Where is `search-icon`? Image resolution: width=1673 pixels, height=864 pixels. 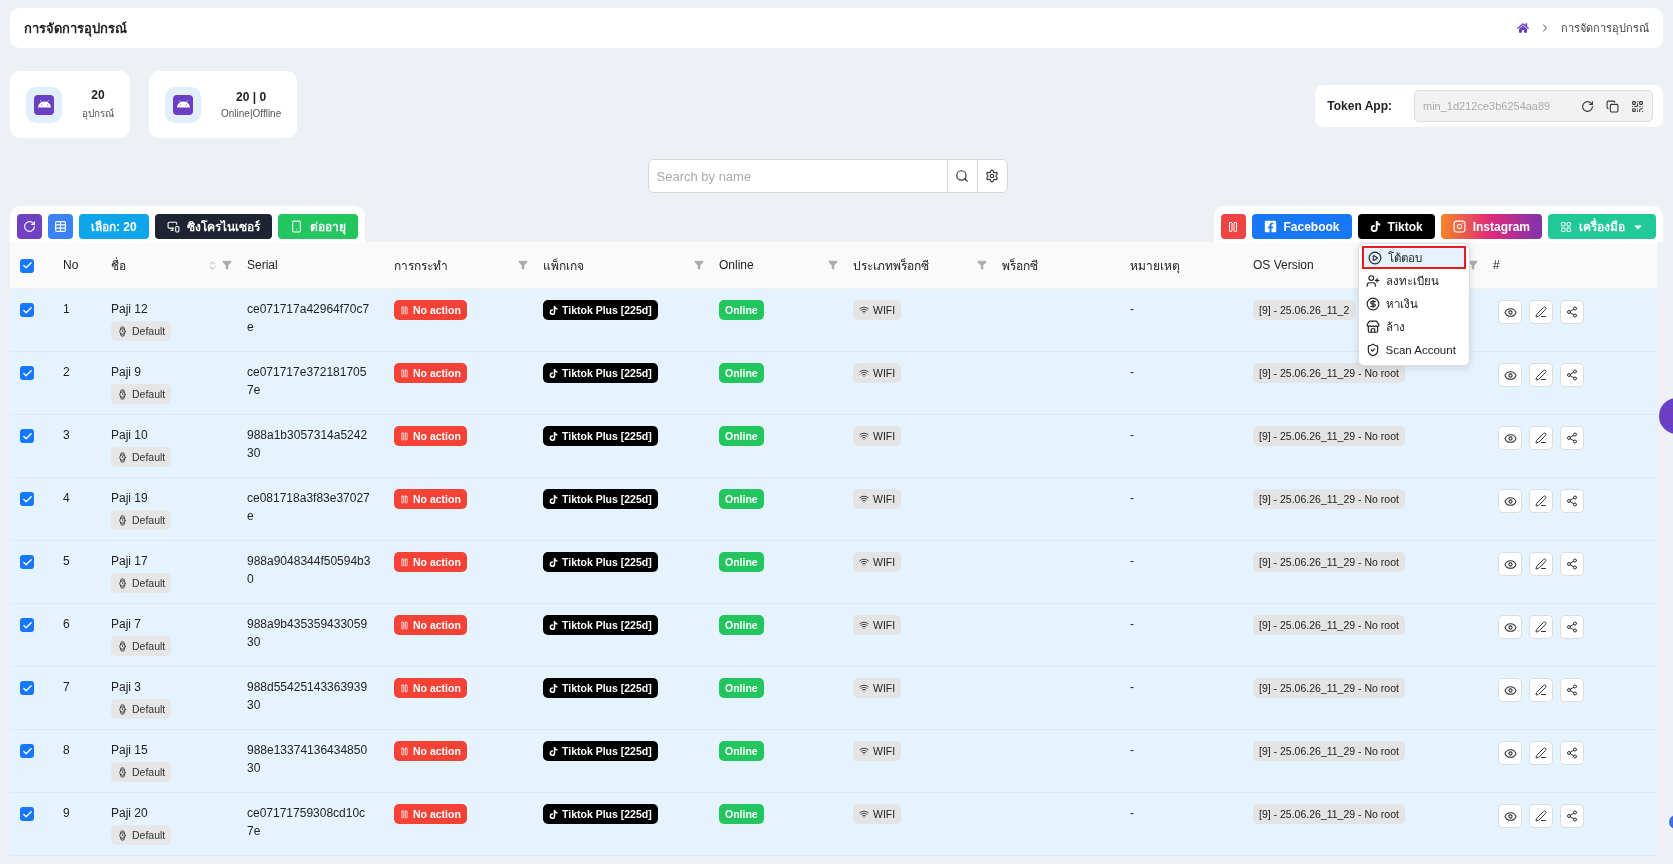 search-icon is located at coordinates (962, 176).